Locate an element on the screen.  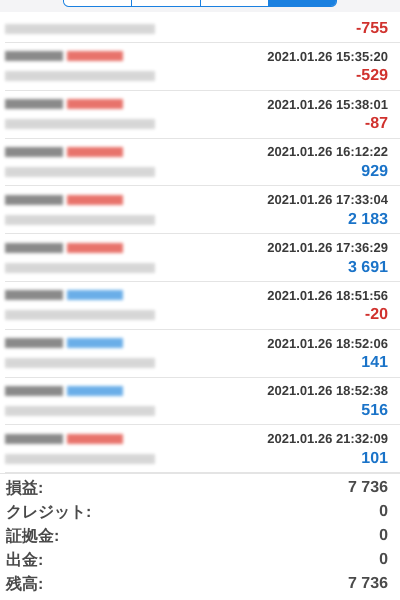
deal-profit: 101 is located at coordinates (374, 459).